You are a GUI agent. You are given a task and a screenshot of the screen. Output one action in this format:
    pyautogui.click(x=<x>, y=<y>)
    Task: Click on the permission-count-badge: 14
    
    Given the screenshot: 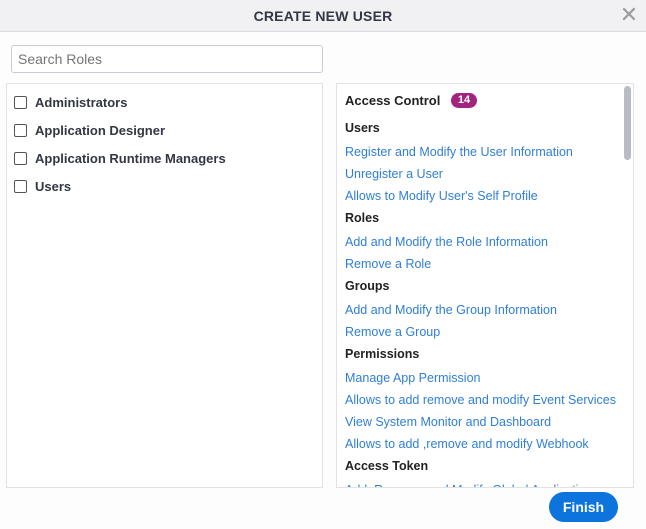 What is the action you would take?
    pyautogui.click(x=464, y=100)
    